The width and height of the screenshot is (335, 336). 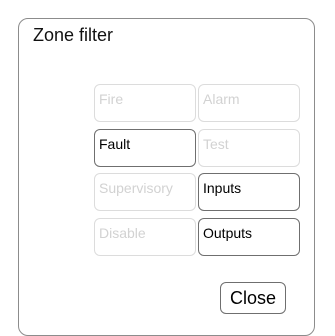 What do you see at coordinates (249, 237) in the screenshot?
I see `filter-outputs-button: Outputs` at bounding box center [249, 237].